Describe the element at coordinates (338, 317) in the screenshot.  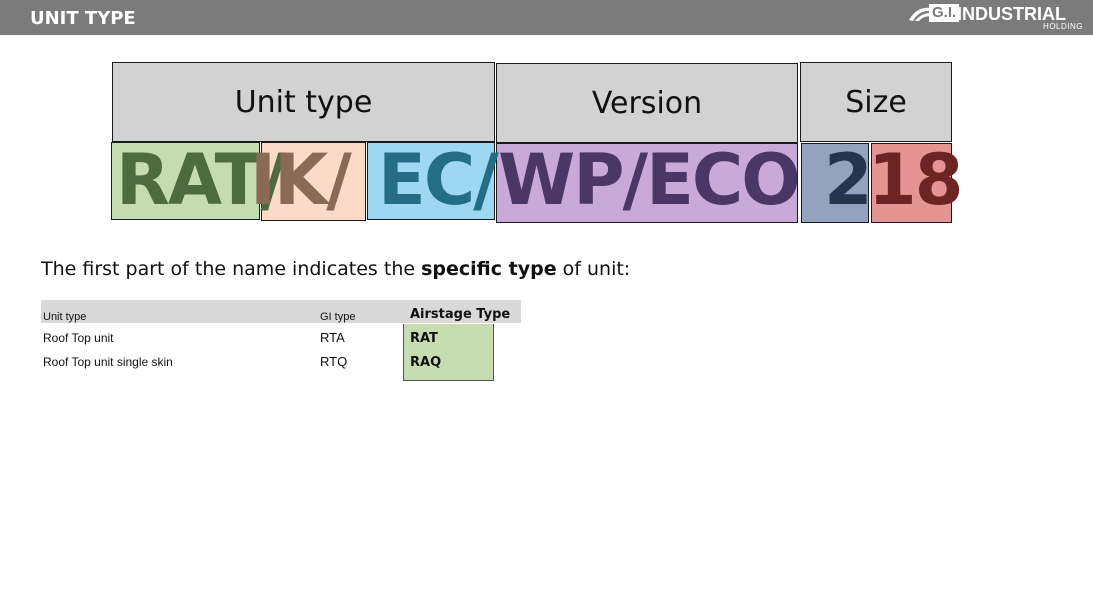
I see `col-header-gi-type: GI type` at that location.